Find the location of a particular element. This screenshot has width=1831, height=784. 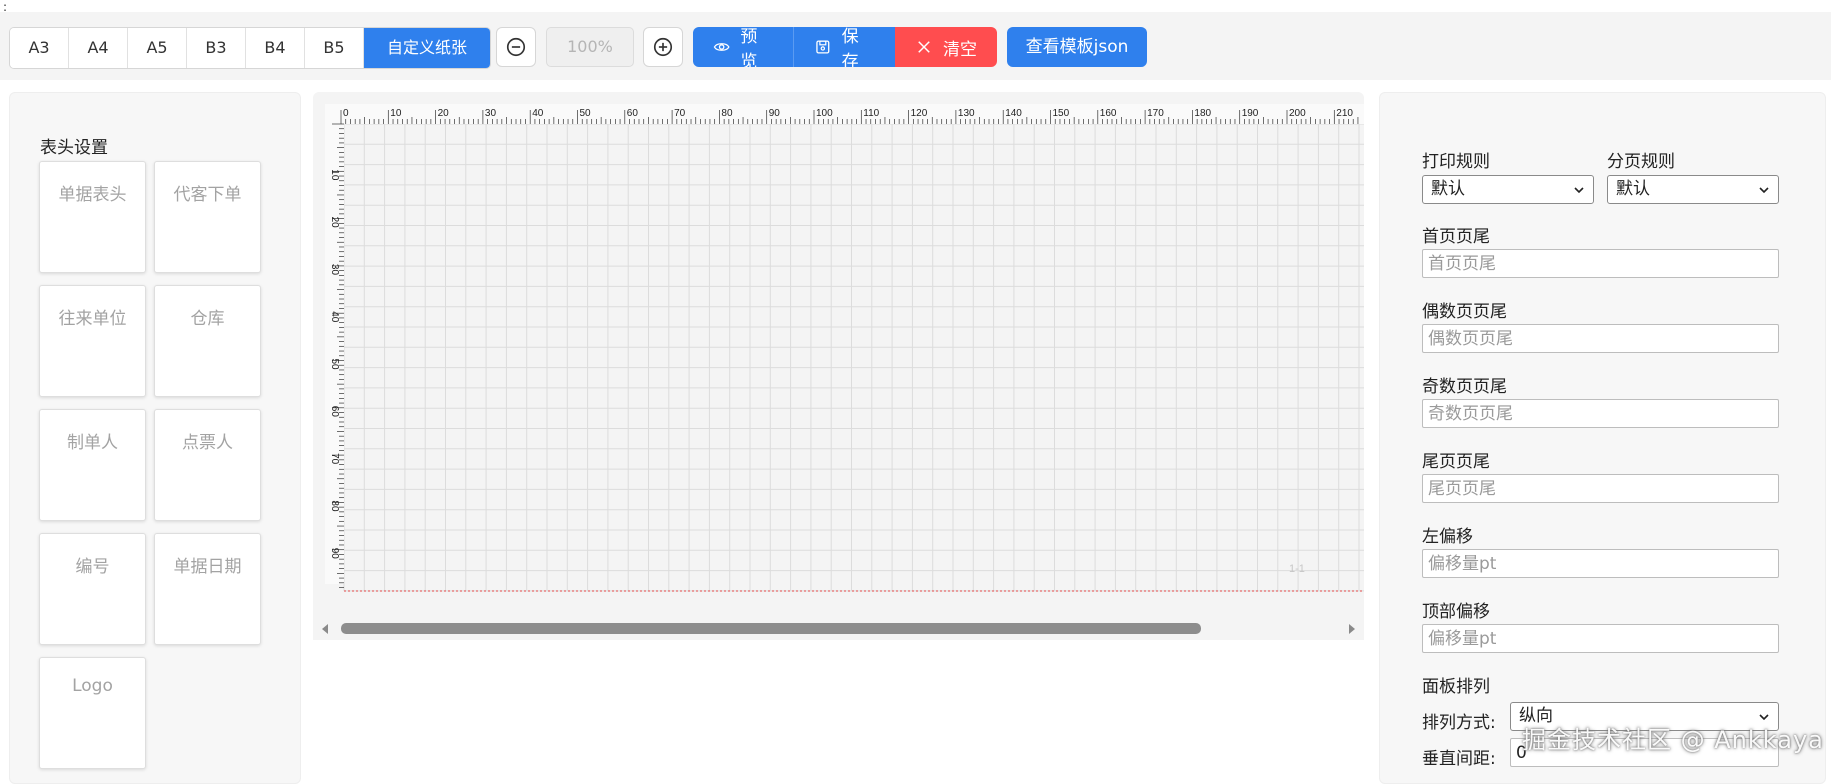

scrollbar-thumb is located at coordinates (771, 628).